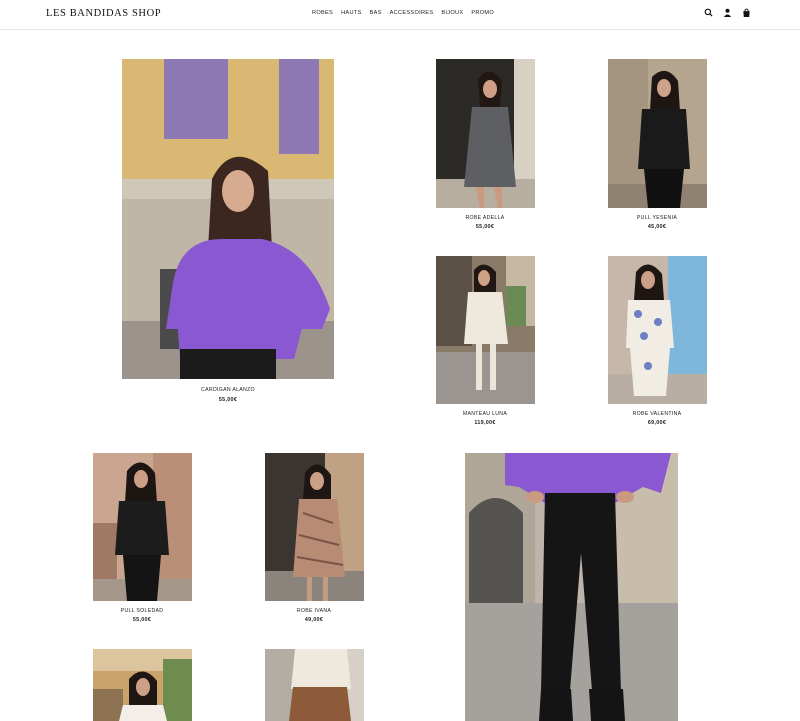 This screenshot has height=721, width=800. I want to click on product-name: CARDIGAN ALANZO, so click(228, 390).